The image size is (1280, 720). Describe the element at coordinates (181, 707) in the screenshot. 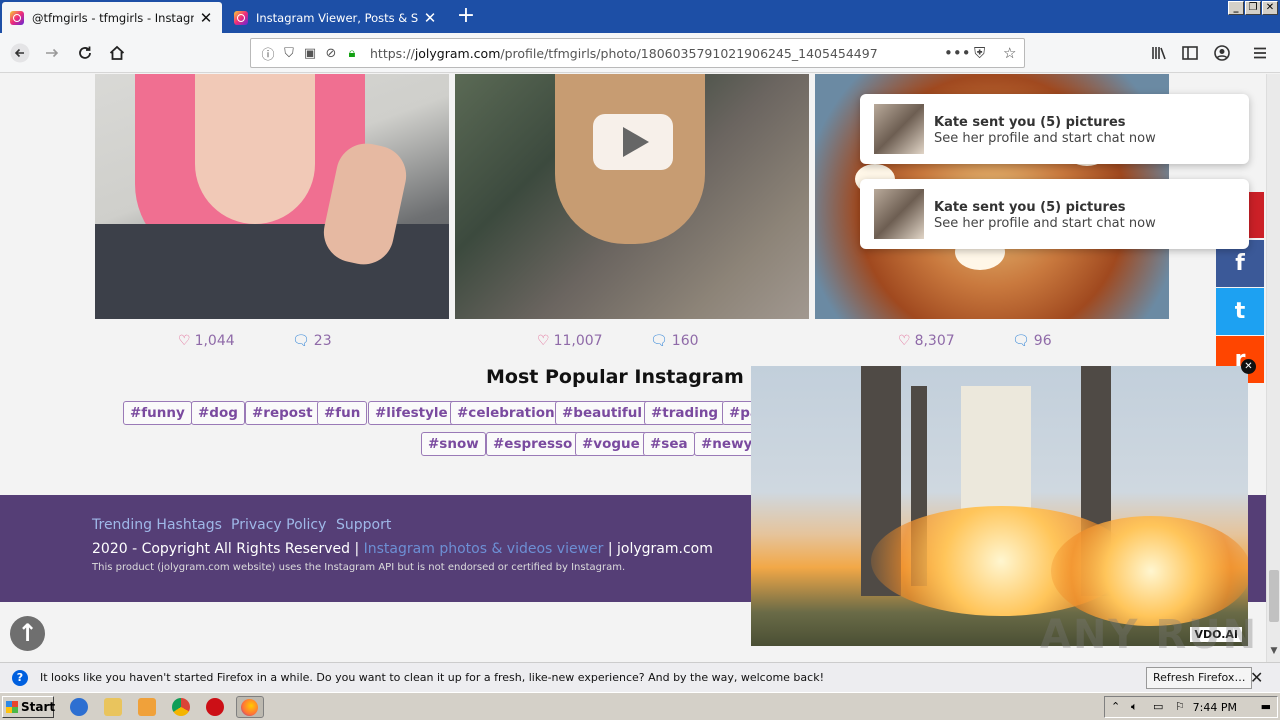

I see `chrome-icon` at that location.